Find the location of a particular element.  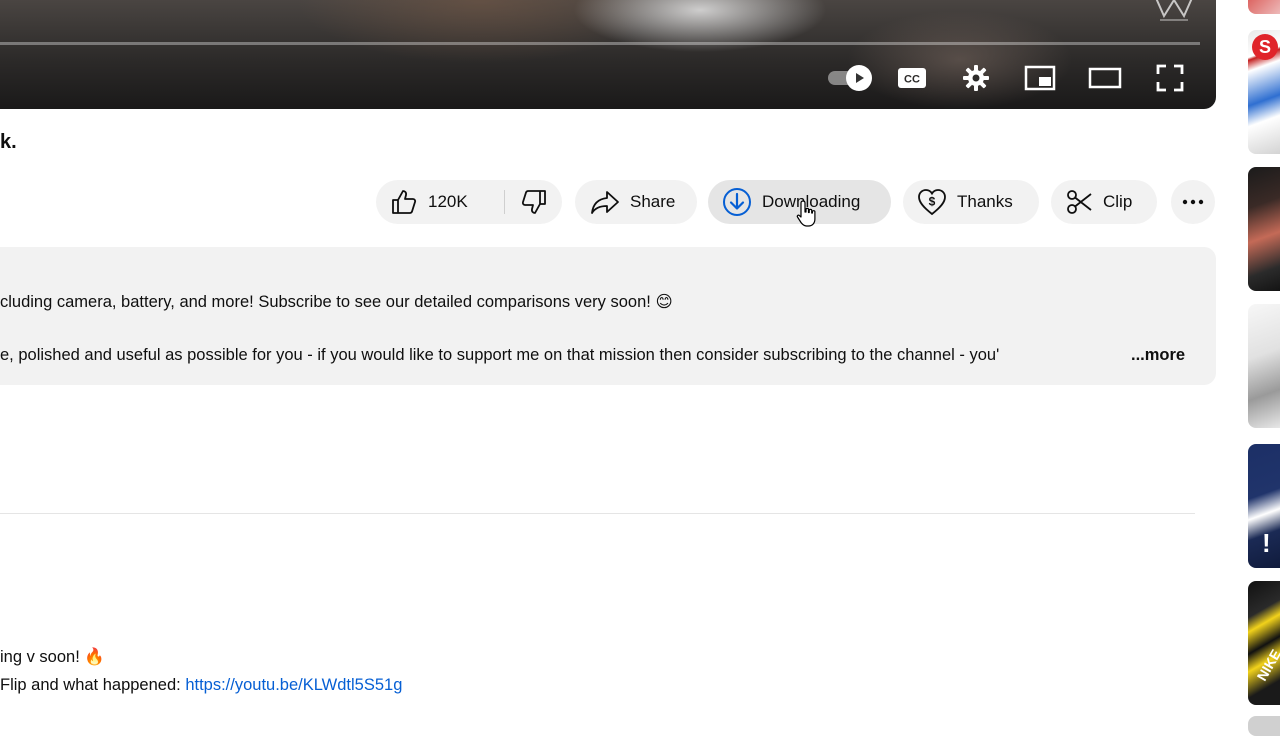

fullscreen-icon is located at coordinates (1170, 78).